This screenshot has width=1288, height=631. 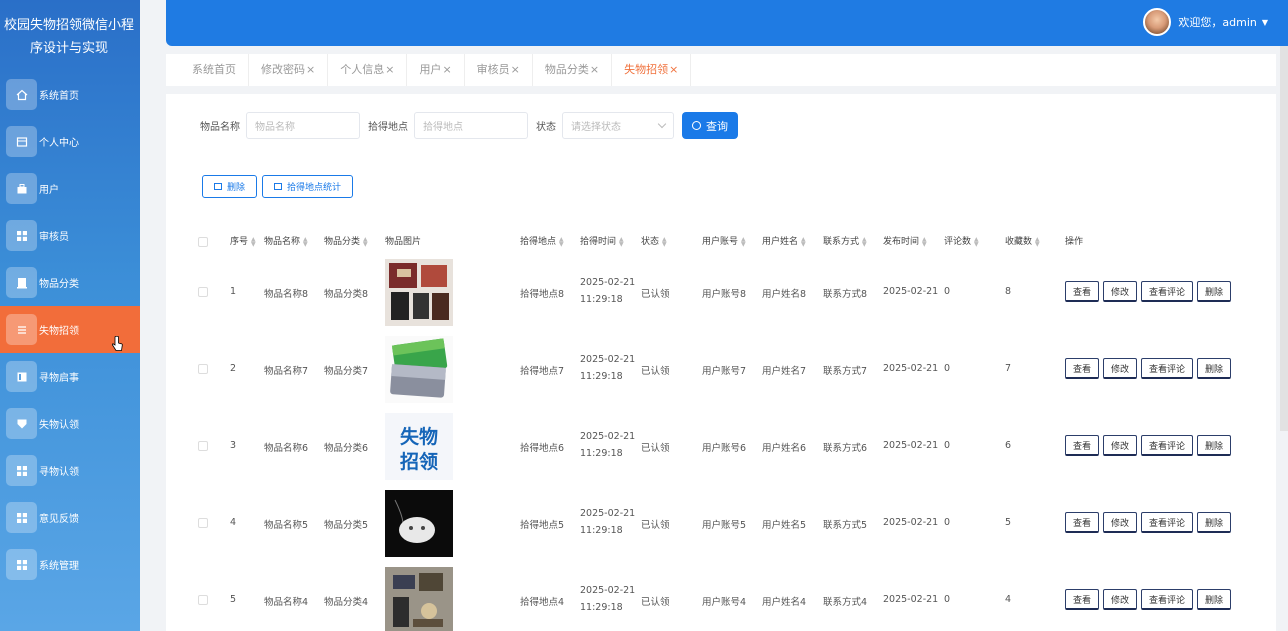 I want to click on column-header-8: 用户姓名 ▲ ▼, so click(x=784, y=240).